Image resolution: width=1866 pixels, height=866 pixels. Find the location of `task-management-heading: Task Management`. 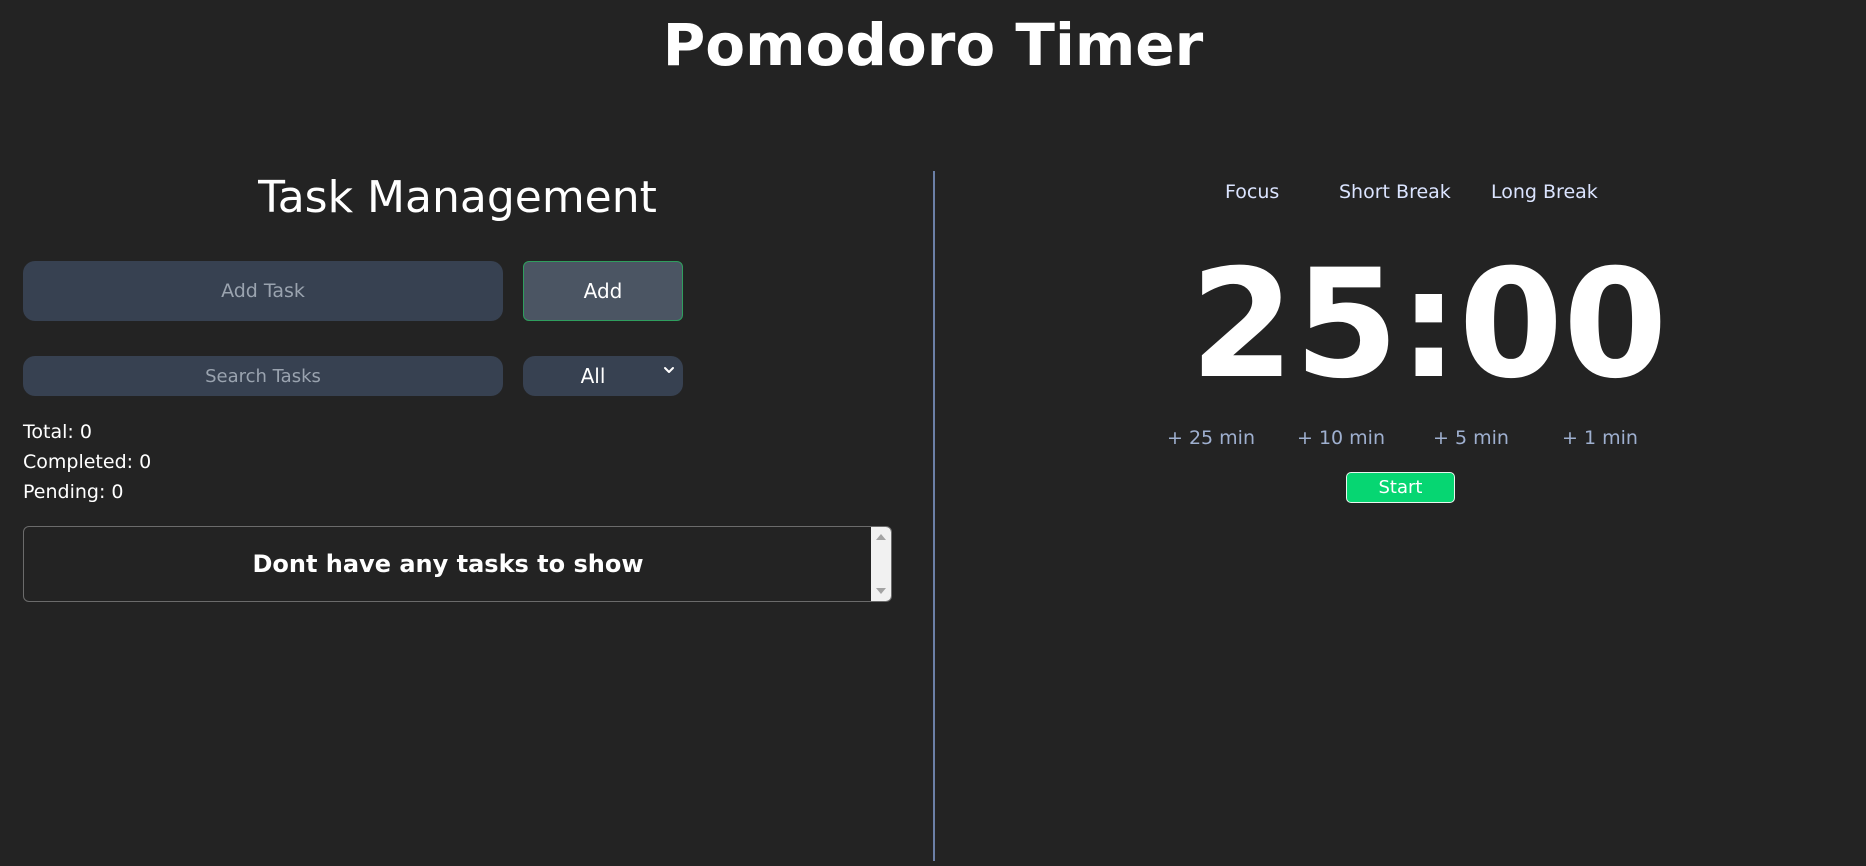

task-management-heading: Task Management is located at coordinates (457, 197).